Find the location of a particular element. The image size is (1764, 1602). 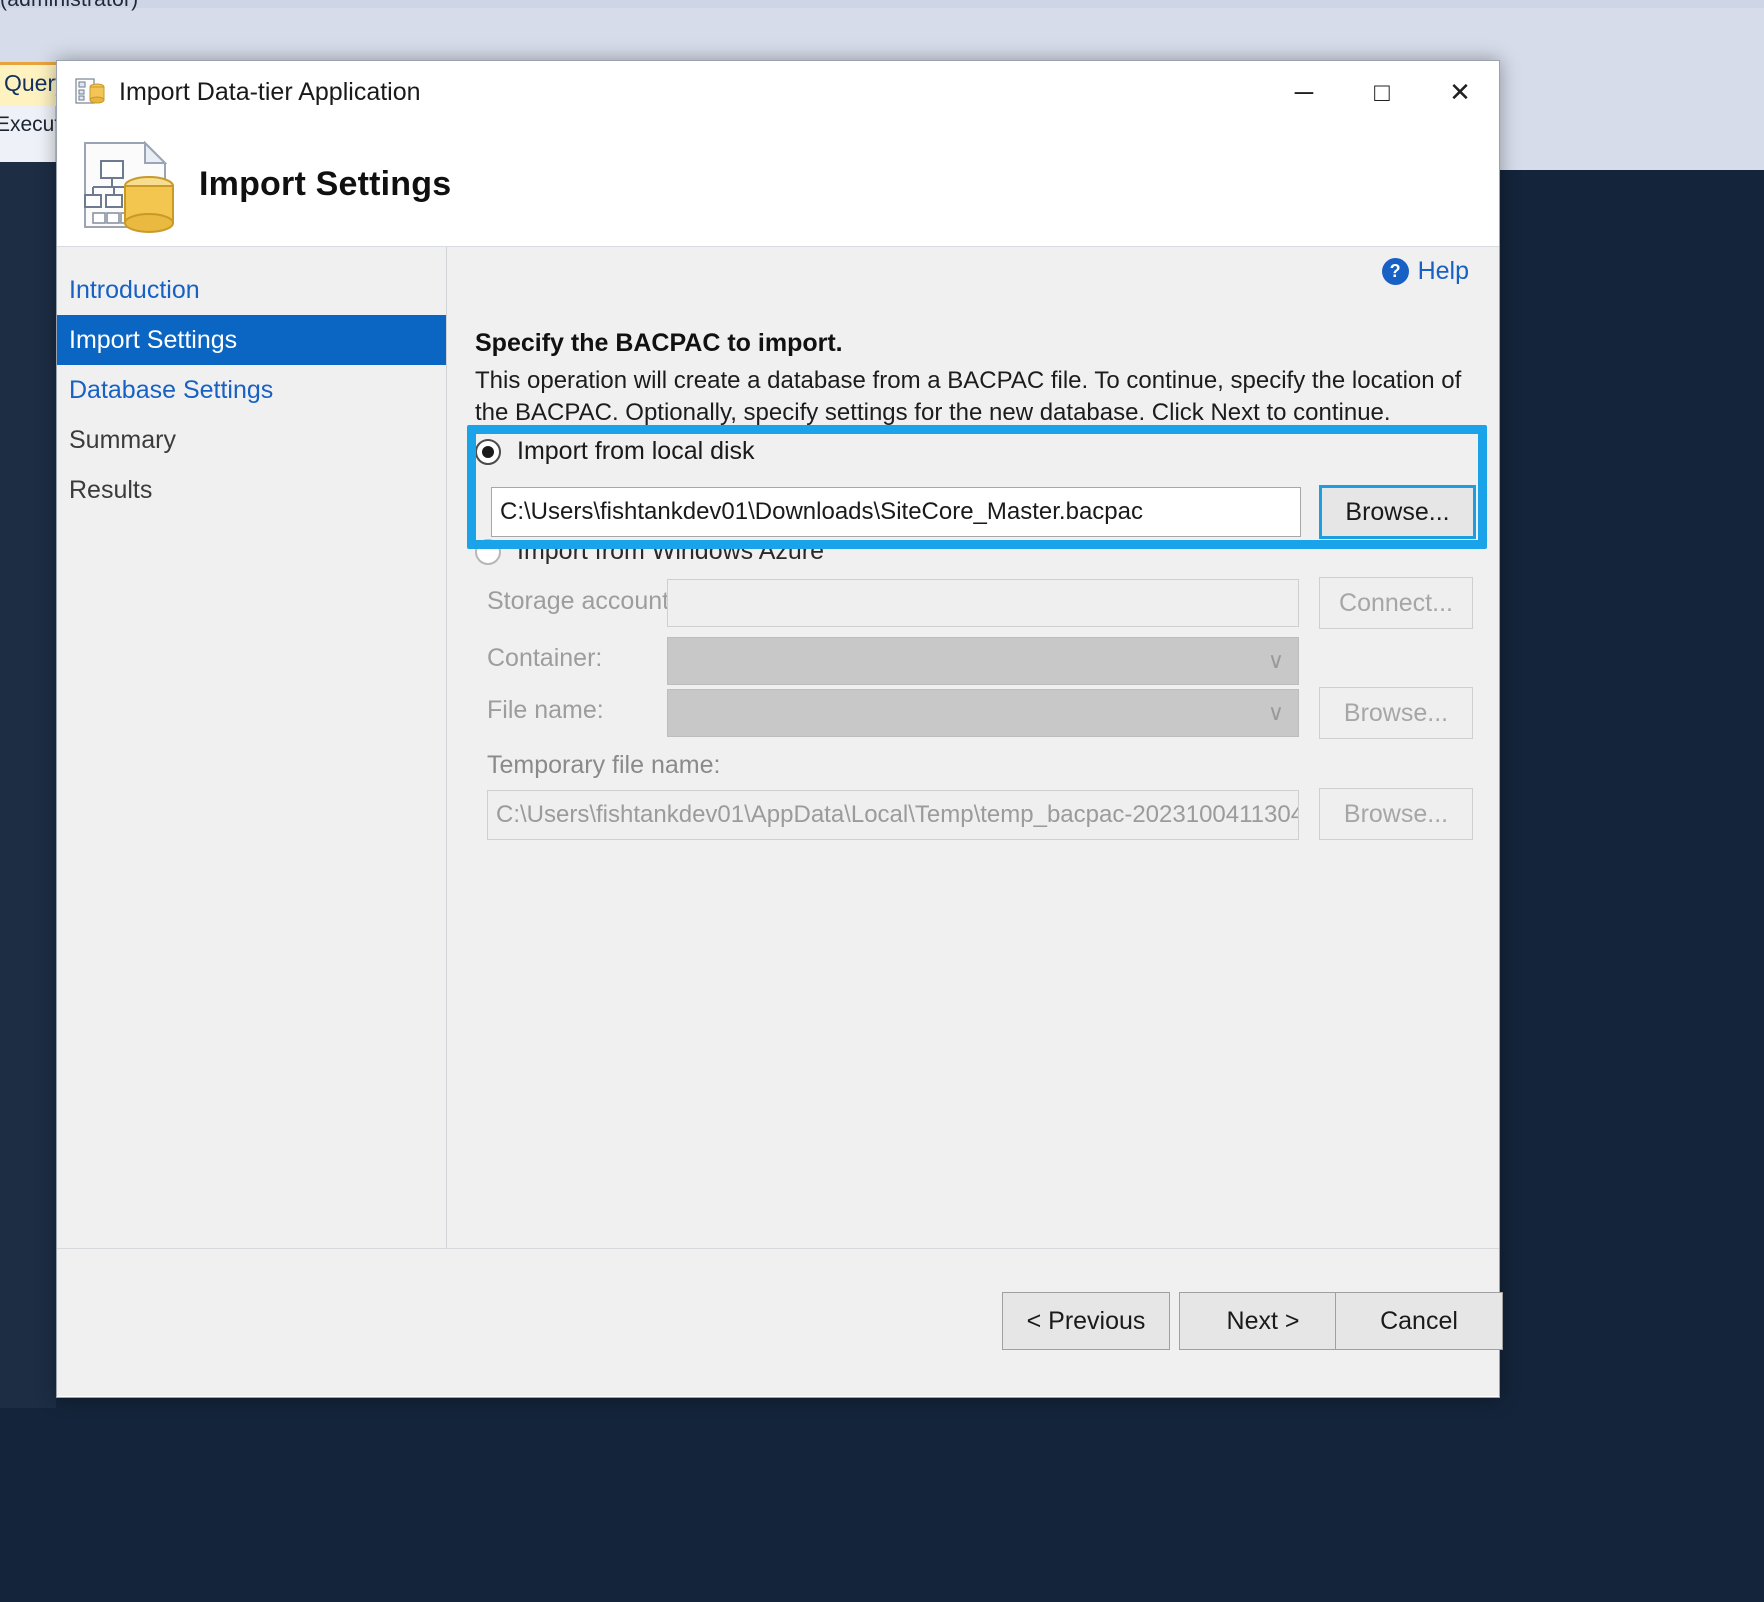

import-from-azure-label: Import from Windows Azure is located at coordinates (671, 551).